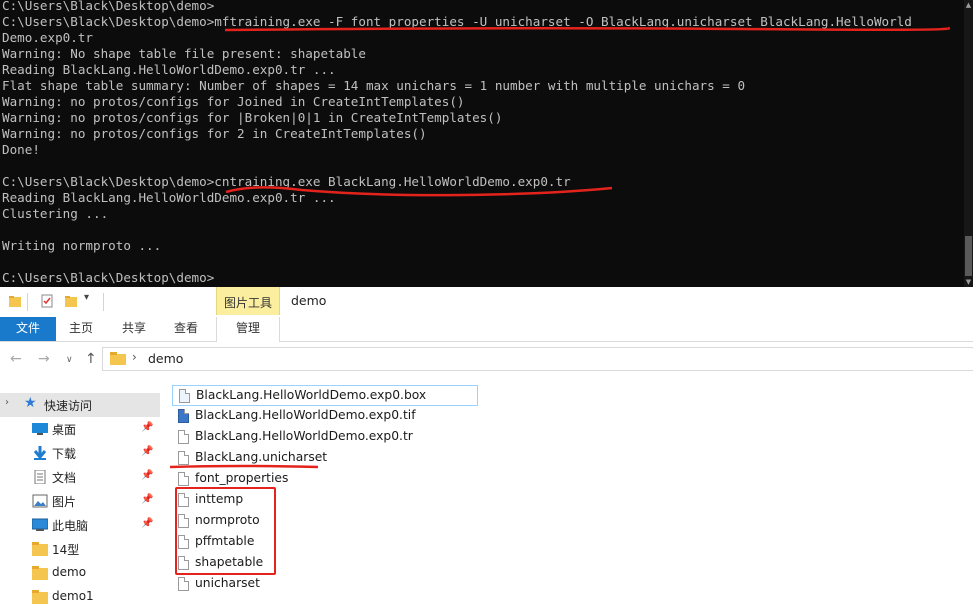 This screenshot has width=973, height=609. What do you see at coordinates (134, 329) in the screenshot?
I see `tab-share: 共享` at bounding box center [134, 329].